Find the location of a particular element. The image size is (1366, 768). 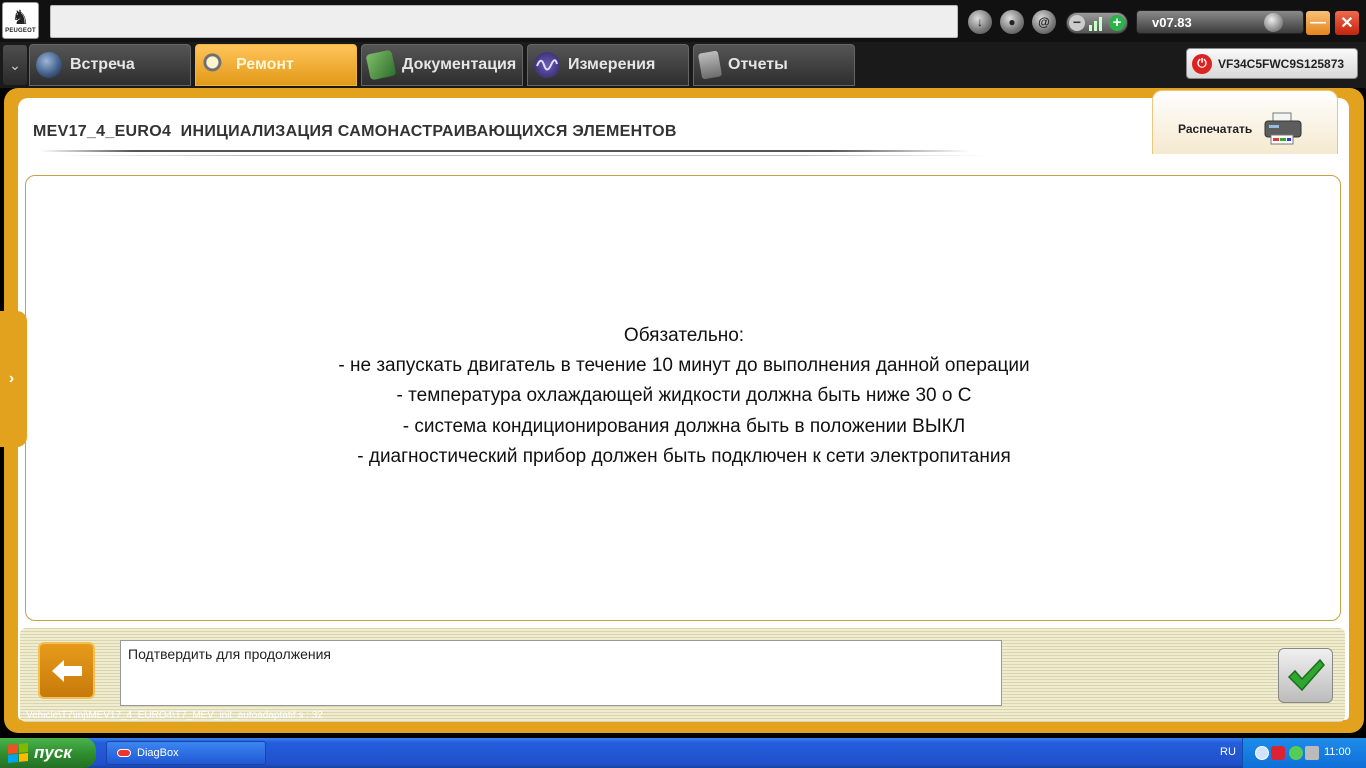

download-icon: ↓ is located at coordinates (980, 22).